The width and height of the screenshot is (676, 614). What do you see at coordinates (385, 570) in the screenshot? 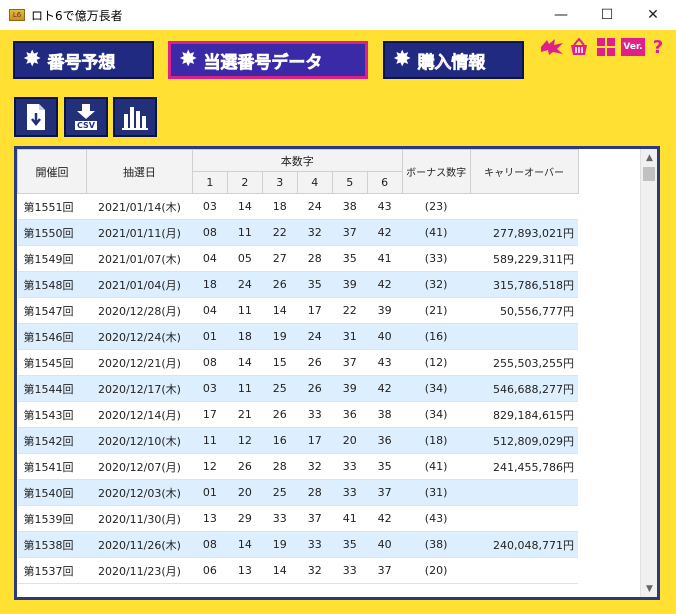
I see `cell-number: 37` at bounding box center [385, 570].